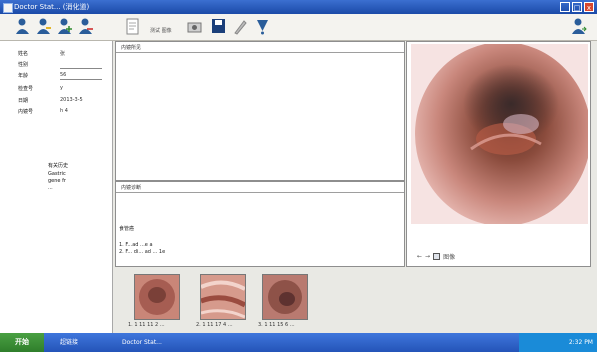  What do you see at coordinates (26, 89) in the screenshot?
I see `exam-no-label: 检查号` at bounding box center [26, 89].